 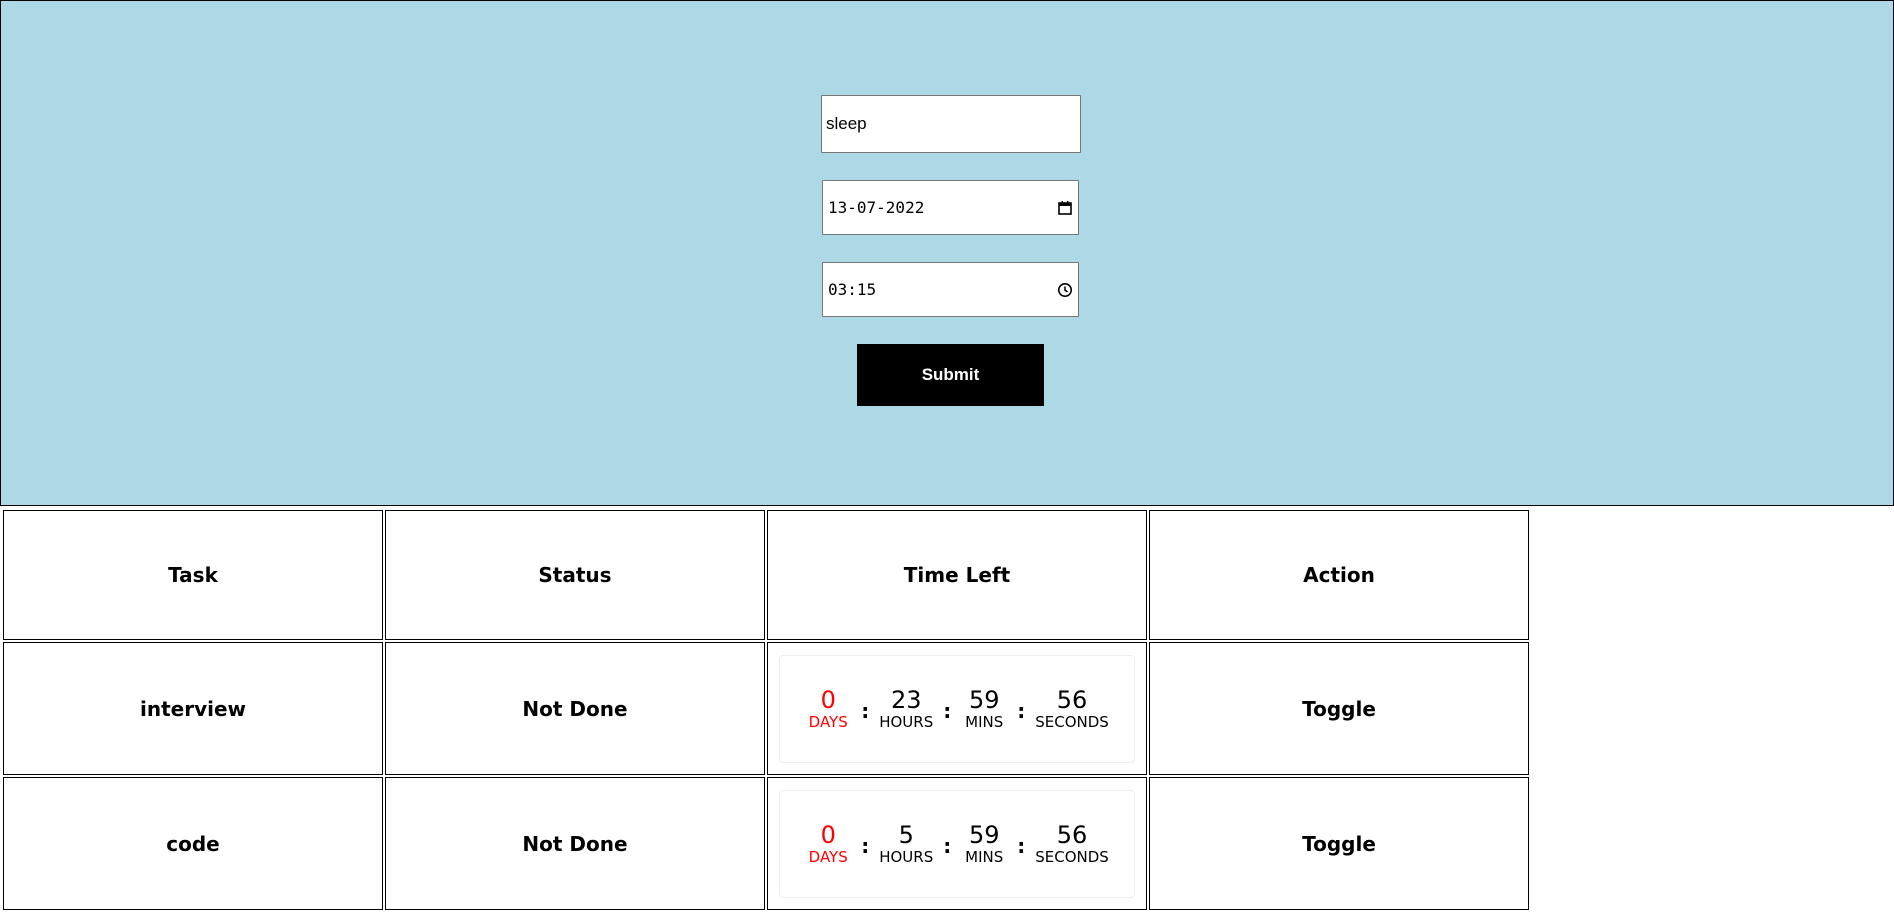 I want to click on header-time-left: Time Left, so click(x=957, y=575).